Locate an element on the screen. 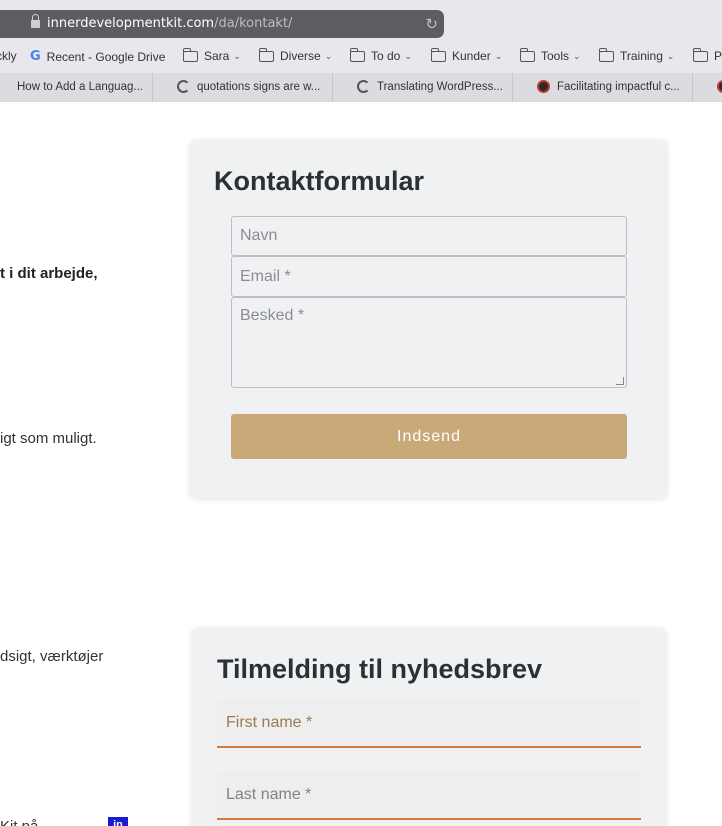 The image size is (722, 826). intro-text: t i dit arbejde, is located at coordinates (49, 273).